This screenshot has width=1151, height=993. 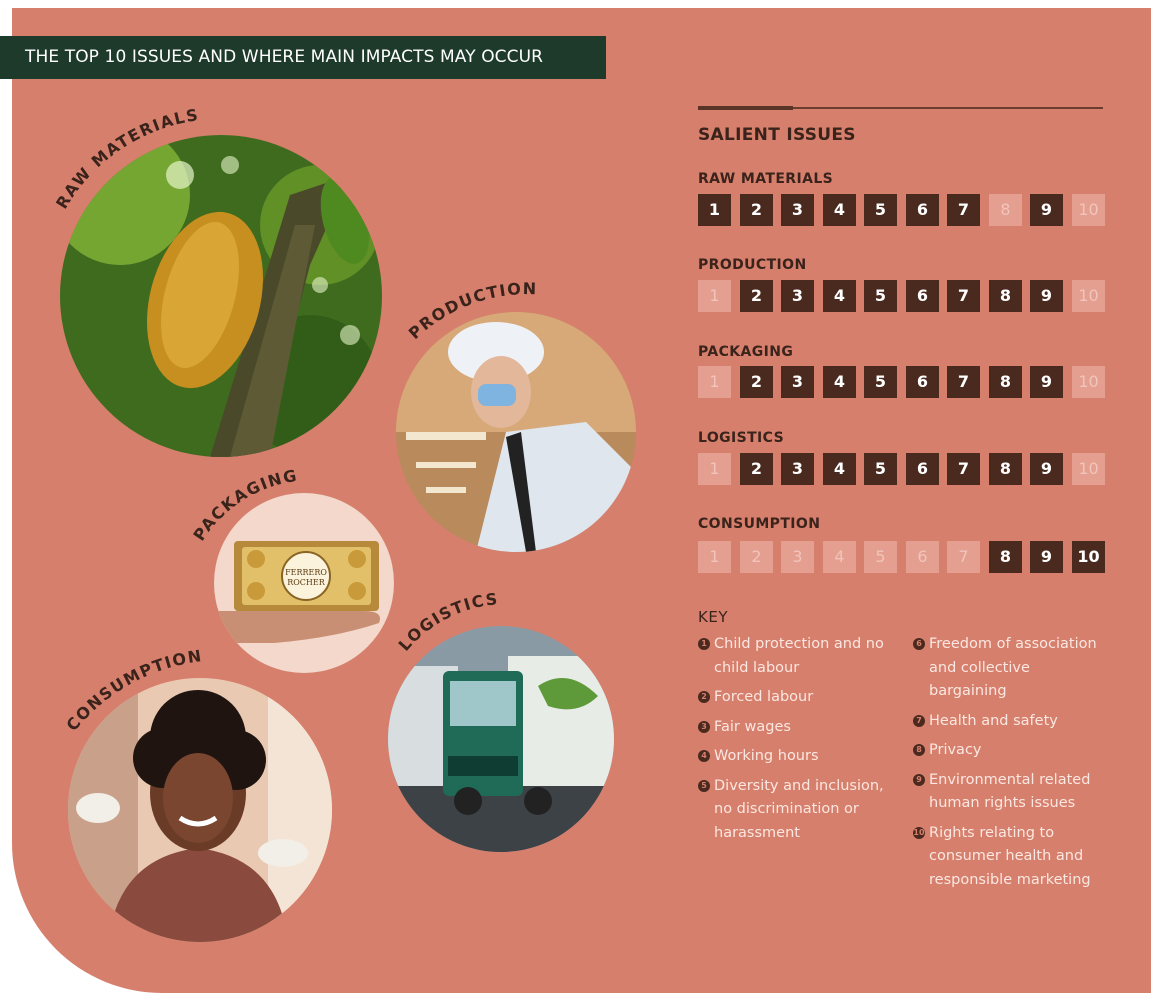 I want to click on key-item: 7 Health and safety, so click(x=1008, y=722).